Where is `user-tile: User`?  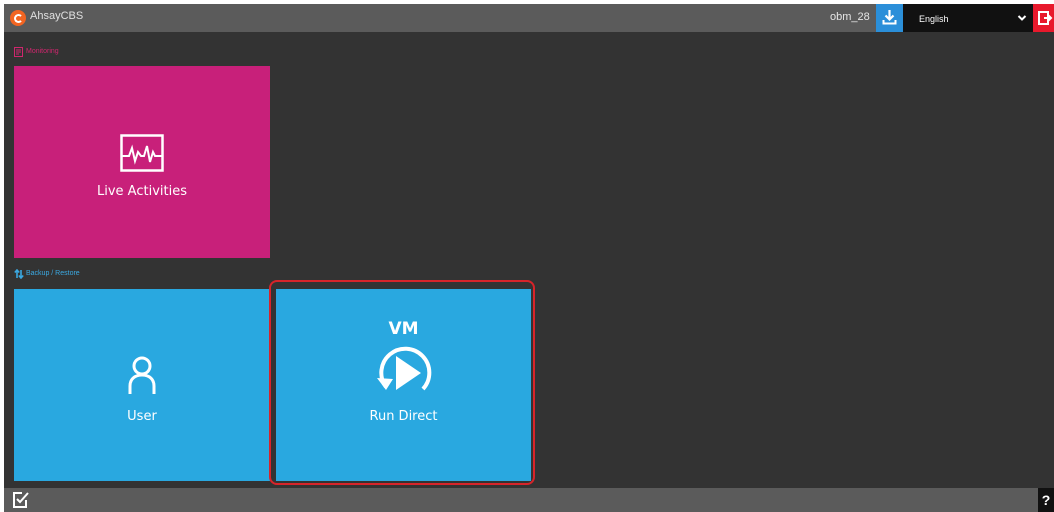
user-tile: User is located at coordinates (142, 385).